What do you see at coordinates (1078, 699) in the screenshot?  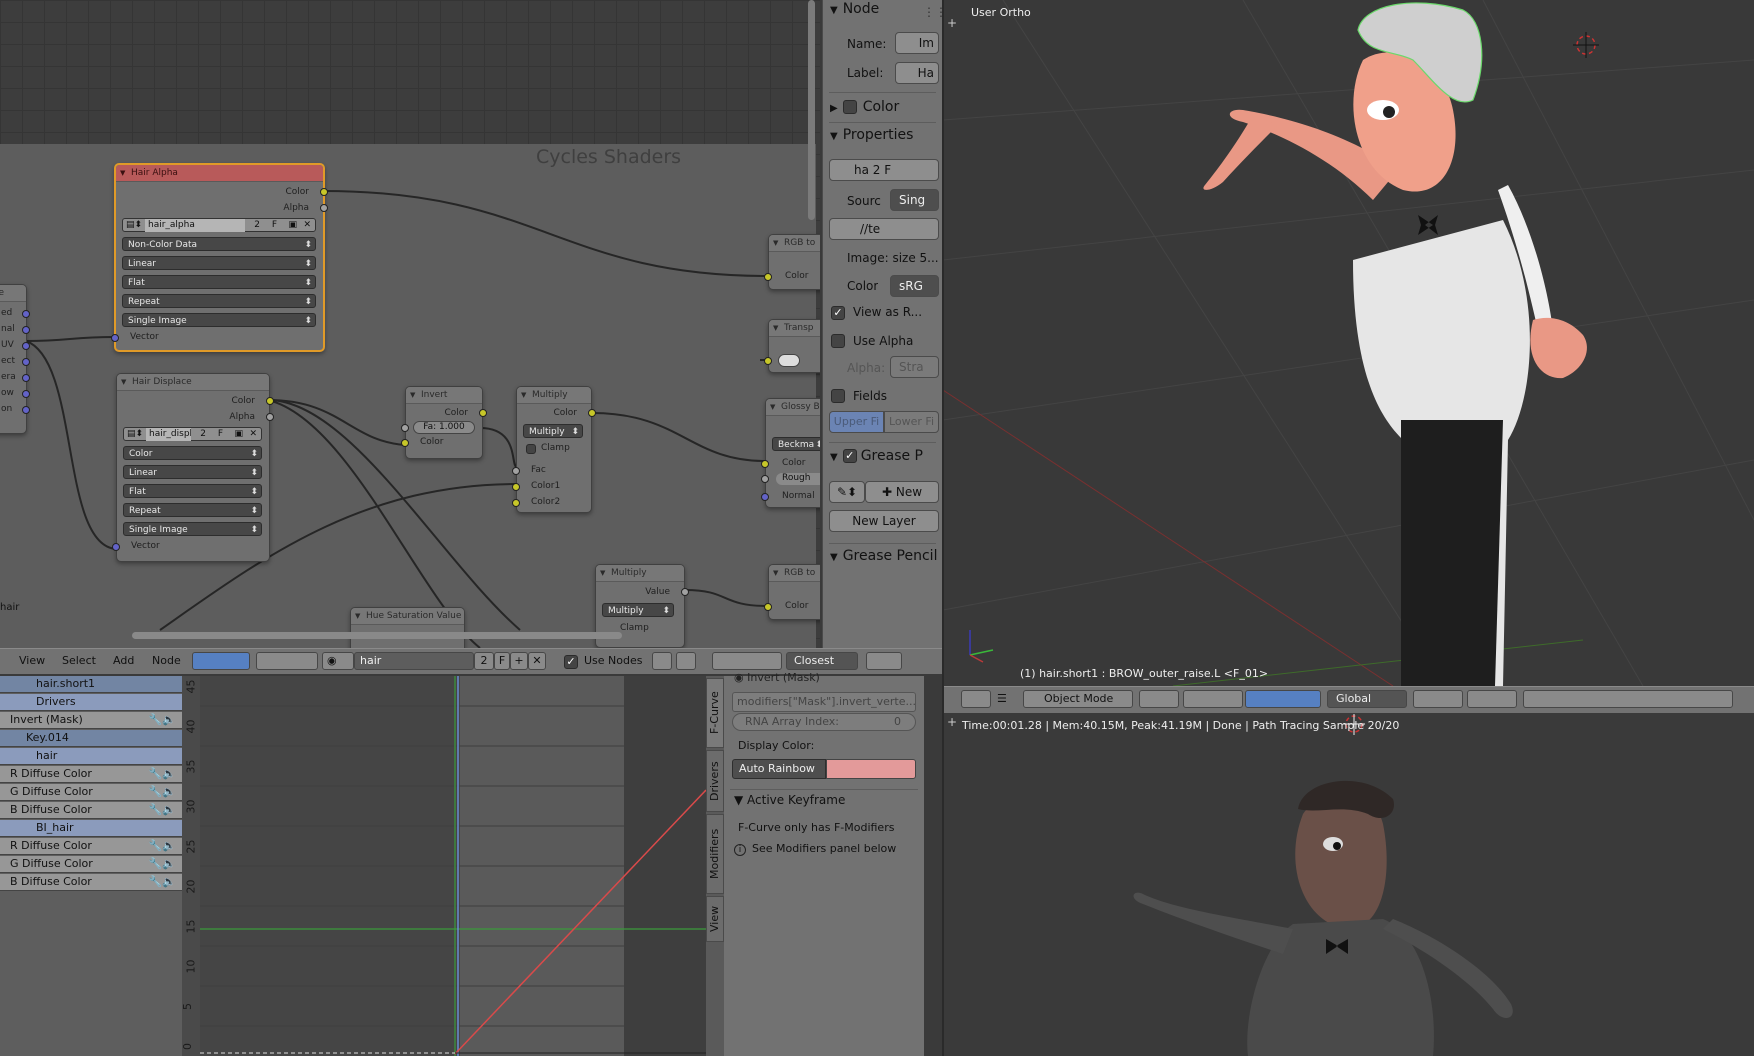 I see `mode-dropdown: Object Mode` at bounding box center [1078, 699].